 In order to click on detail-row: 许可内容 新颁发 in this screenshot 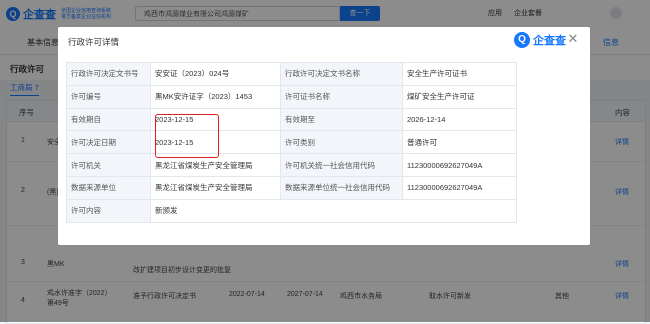, I will do `click(291, 210)`.